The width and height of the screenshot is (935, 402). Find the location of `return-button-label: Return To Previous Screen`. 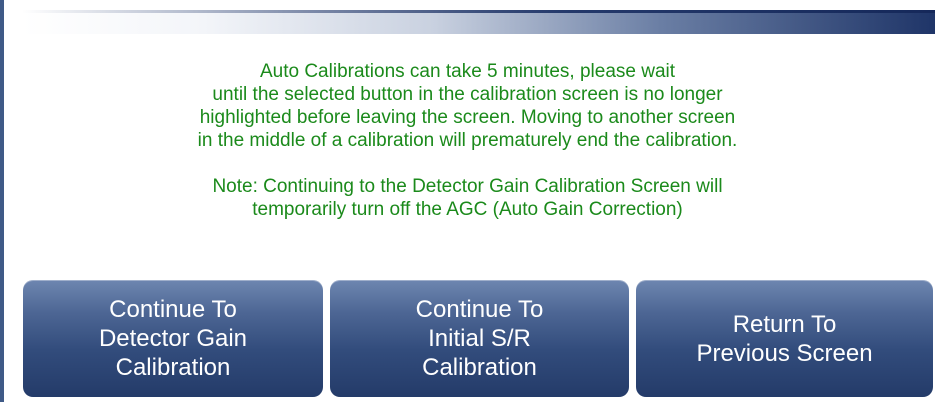

return-button-label: Return To Previous Screen is located at coordinates (784, 338).